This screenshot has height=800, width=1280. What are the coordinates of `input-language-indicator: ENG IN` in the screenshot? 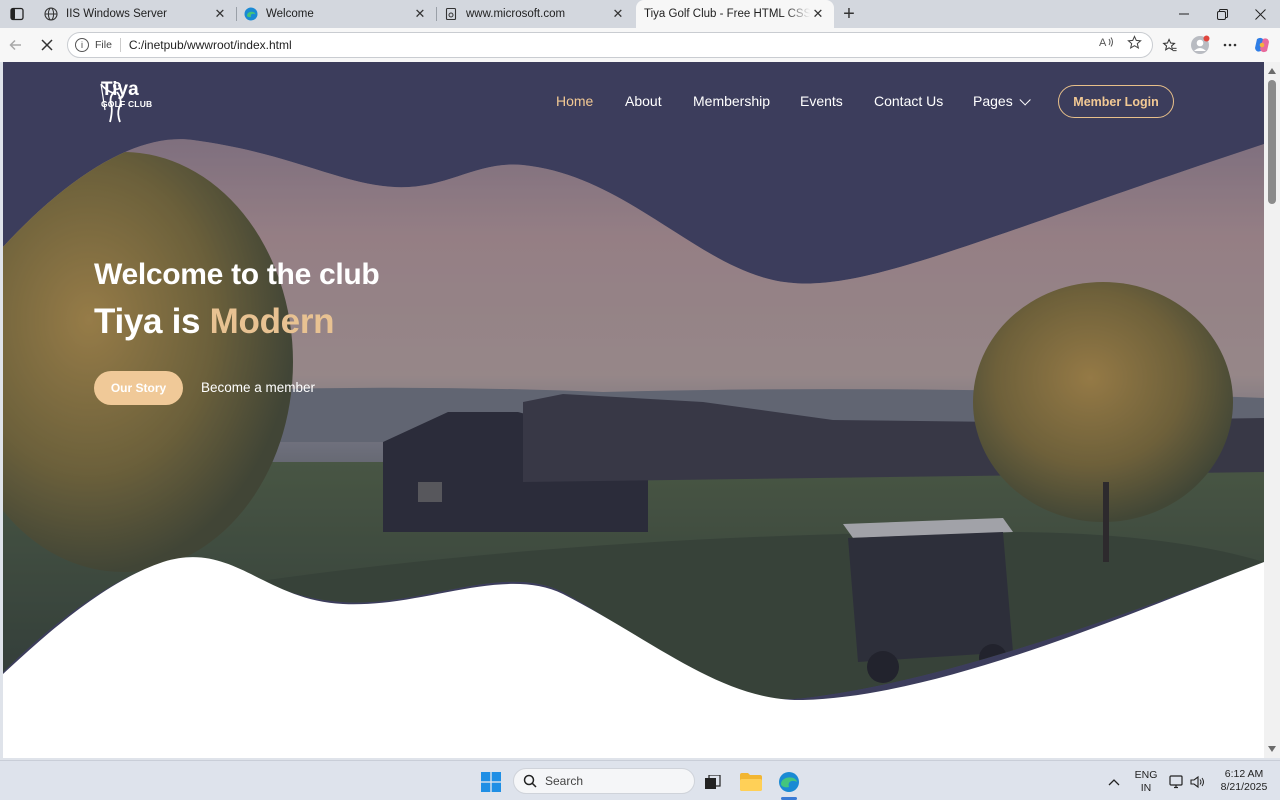 It's located at (1146, 782).